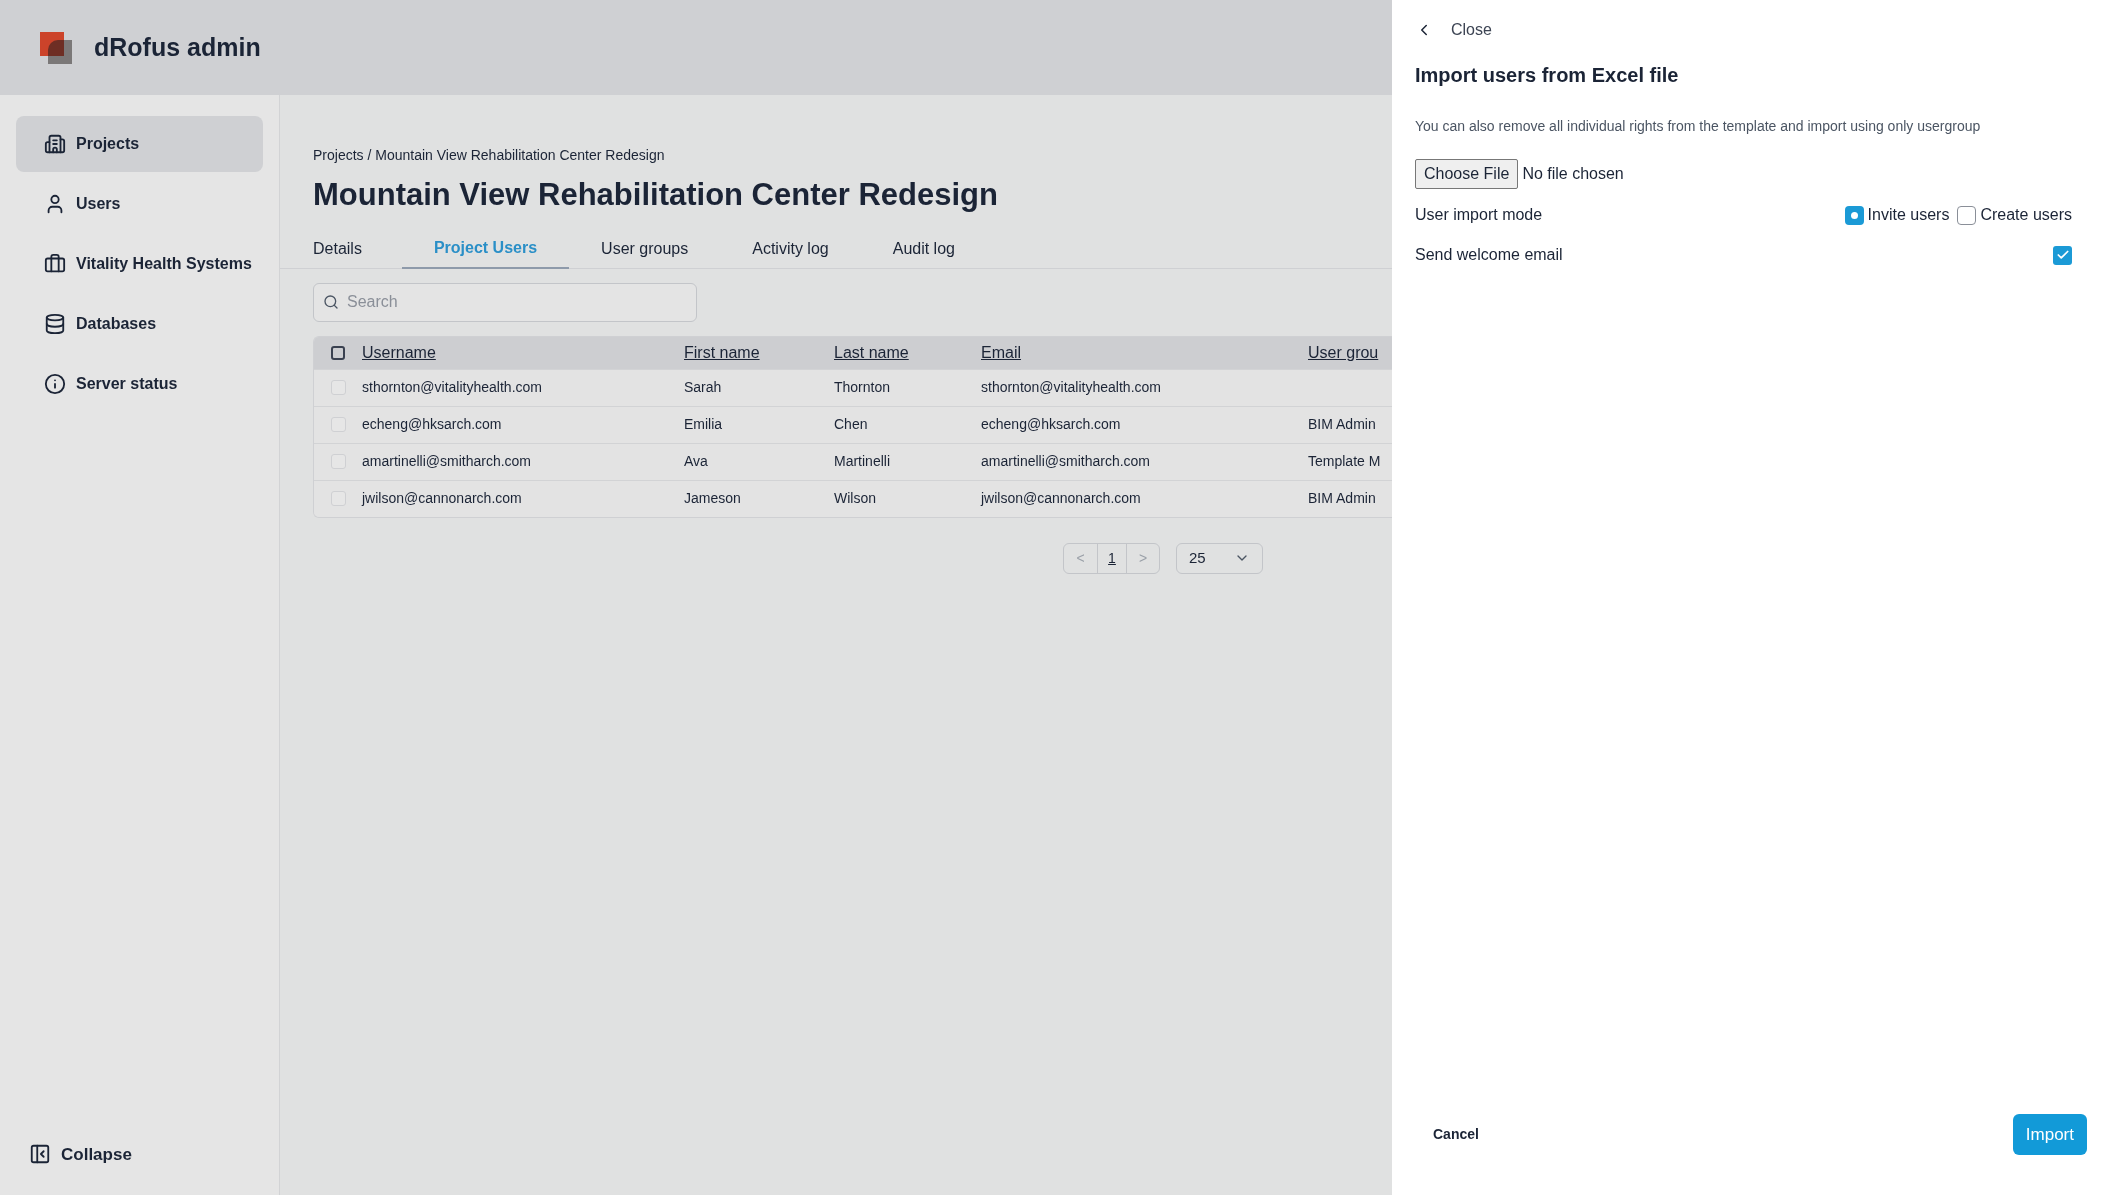  What do you see at coordinates (871, 352) in the screenshot?
I see `column-header: Last name` at bounding box center [871, 352].